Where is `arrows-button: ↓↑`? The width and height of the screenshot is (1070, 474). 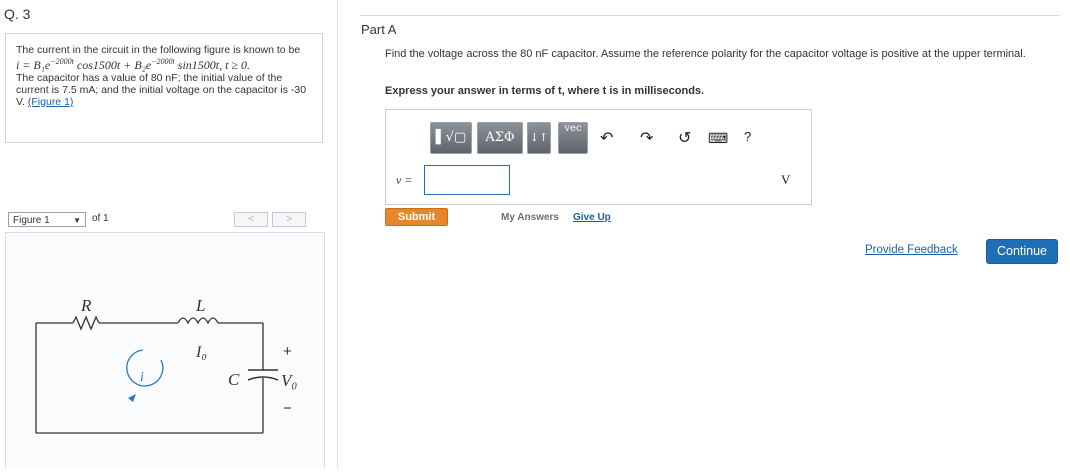 arrows-button: ↓↑ is located at coordinates (539, 138).